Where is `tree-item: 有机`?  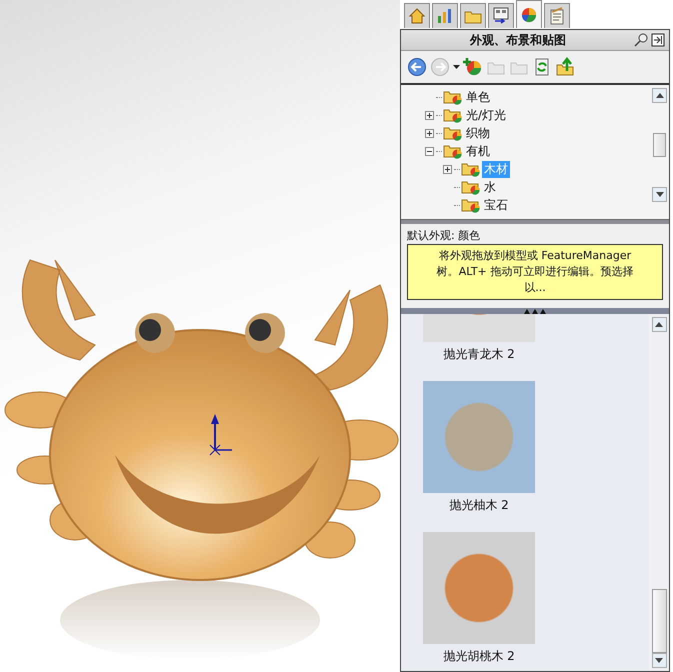
tree-item: 有机 is located at coordinates (478, 151).